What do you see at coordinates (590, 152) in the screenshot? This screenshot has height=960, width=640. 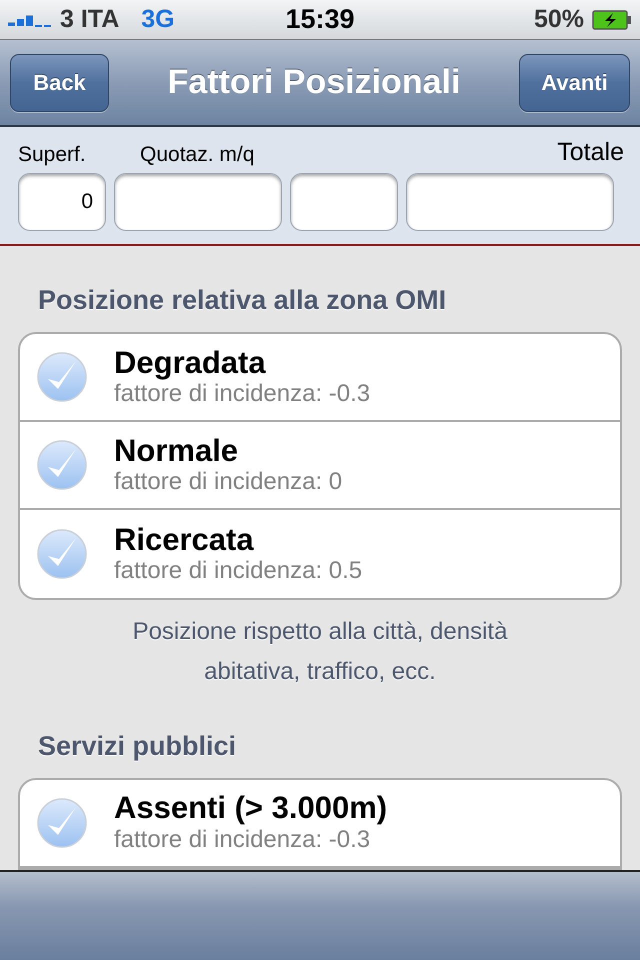 I see `total-label: Totale` at bounding box center [590, 152].